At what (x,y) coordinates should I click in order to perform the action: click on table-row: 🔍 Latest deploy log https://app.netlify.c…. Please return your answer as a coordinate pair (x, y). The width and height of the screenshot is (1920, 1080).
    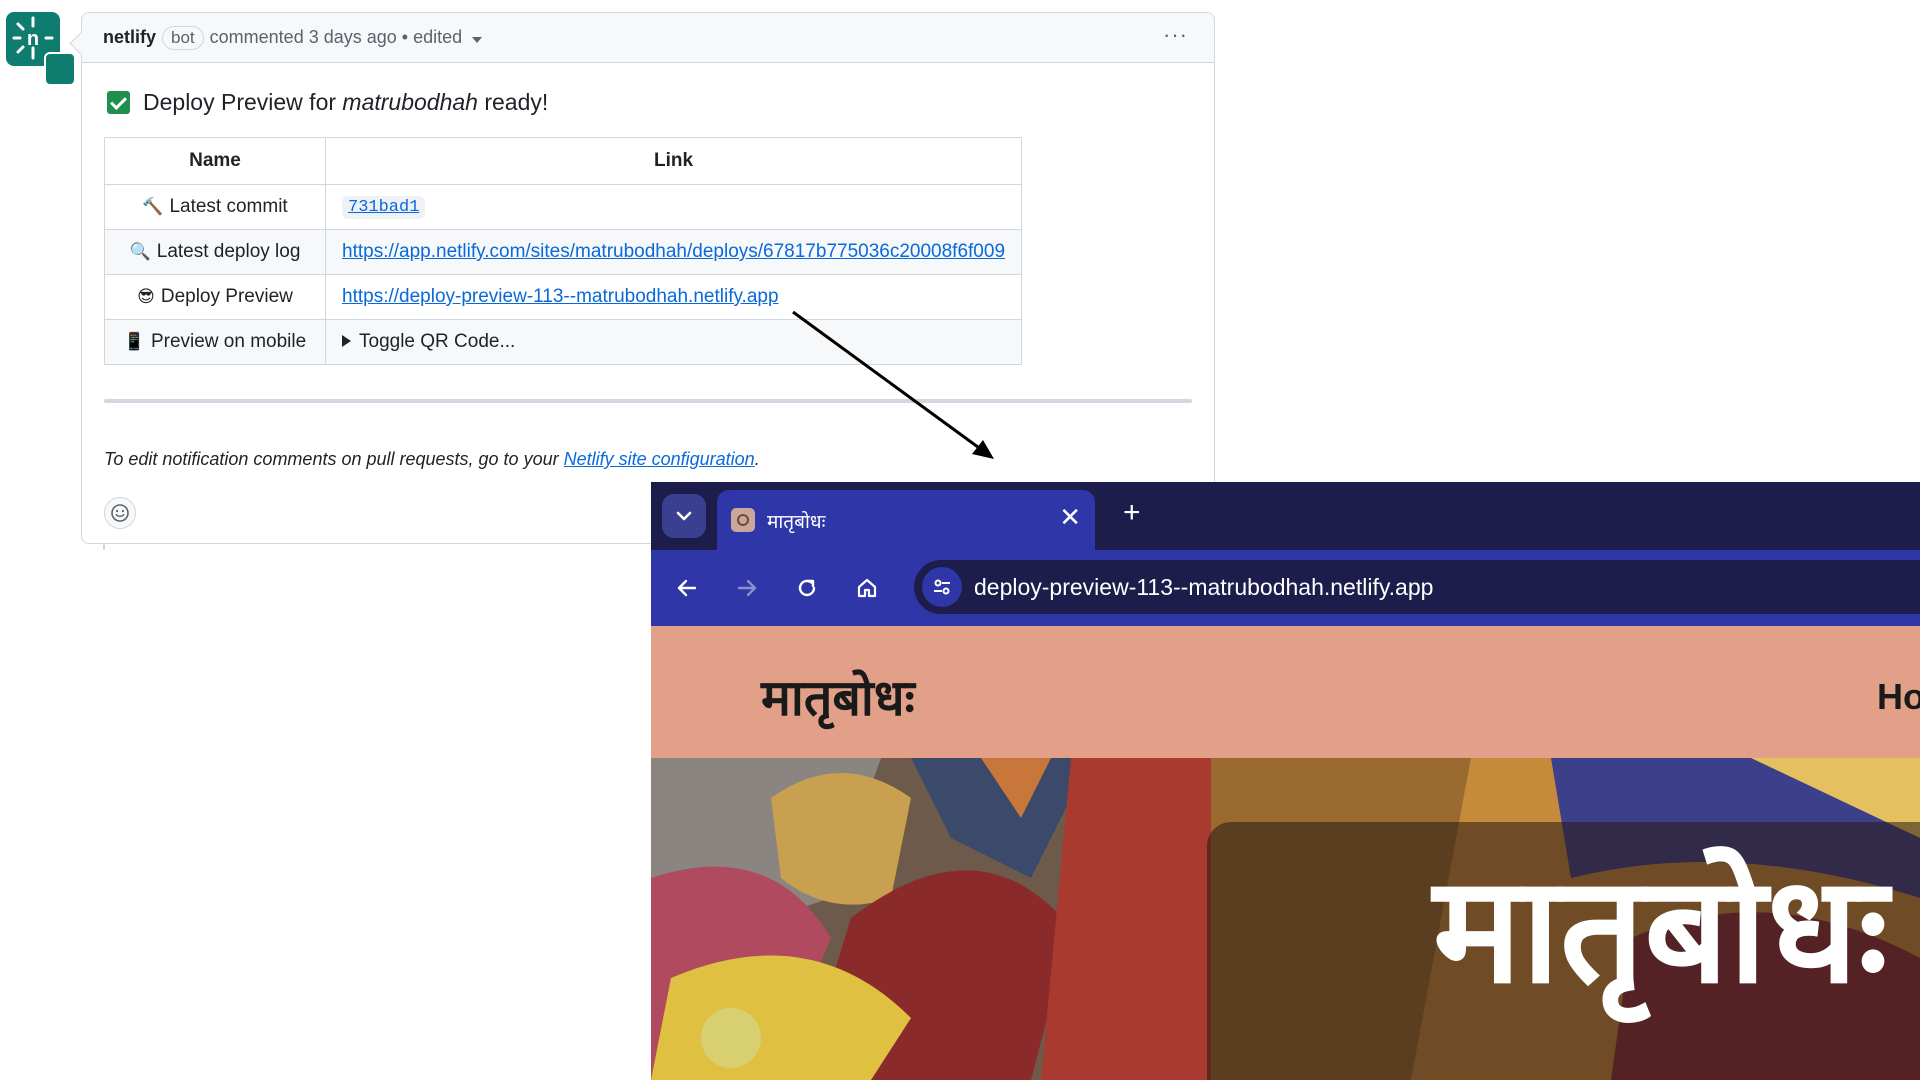
    Looking at the image, I should click on (563, 252).